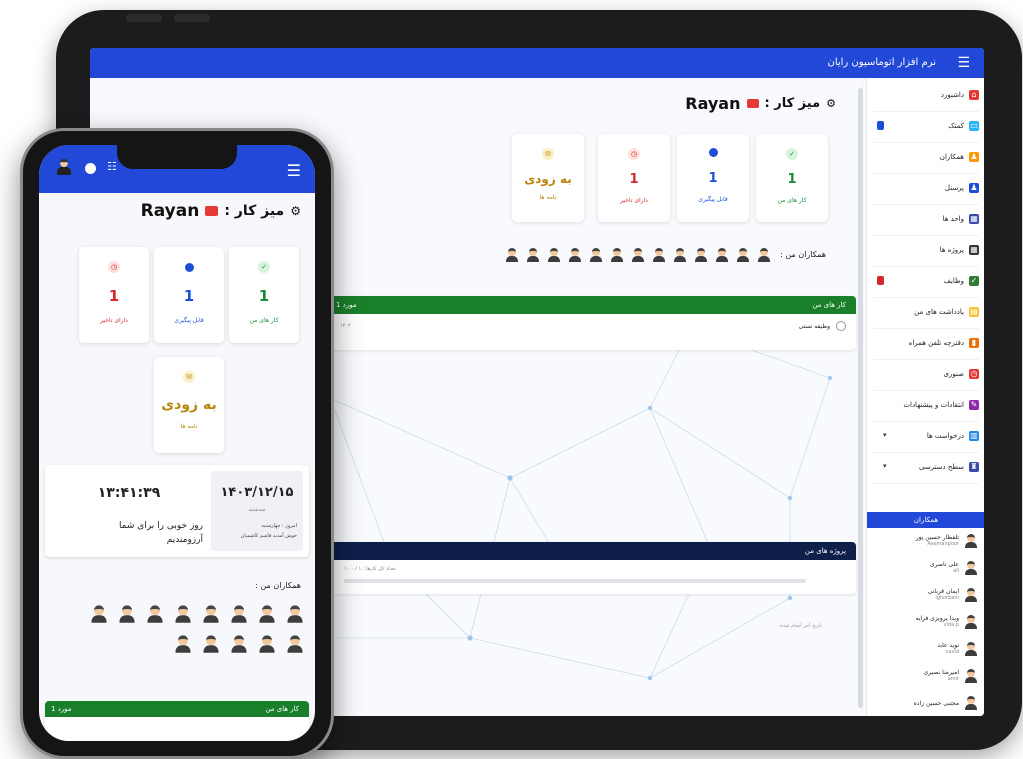  What do you see at coordinates (841, 326) in the screenshot?
I see `task-checkbox` at bounding box center [841, 326].